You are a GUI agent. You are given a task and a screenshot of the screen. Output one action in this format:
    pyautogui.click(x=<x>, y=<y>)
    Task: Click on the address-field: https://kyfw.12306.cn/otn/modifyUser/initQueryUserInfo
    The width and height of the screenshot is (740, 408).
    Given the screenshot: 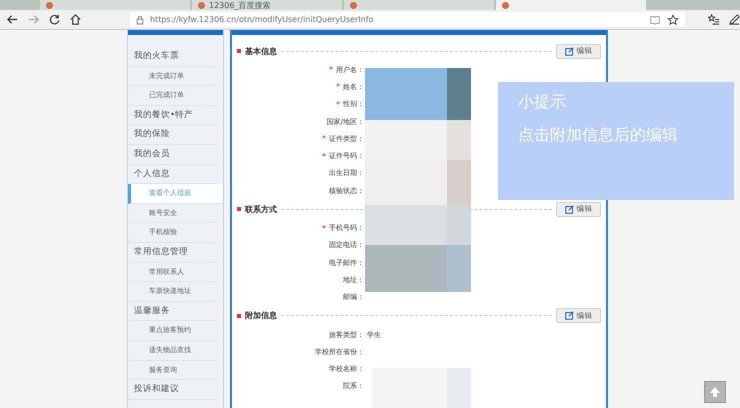 What is the action you would take?
    pyautogui.click(x=407, y=19)
    